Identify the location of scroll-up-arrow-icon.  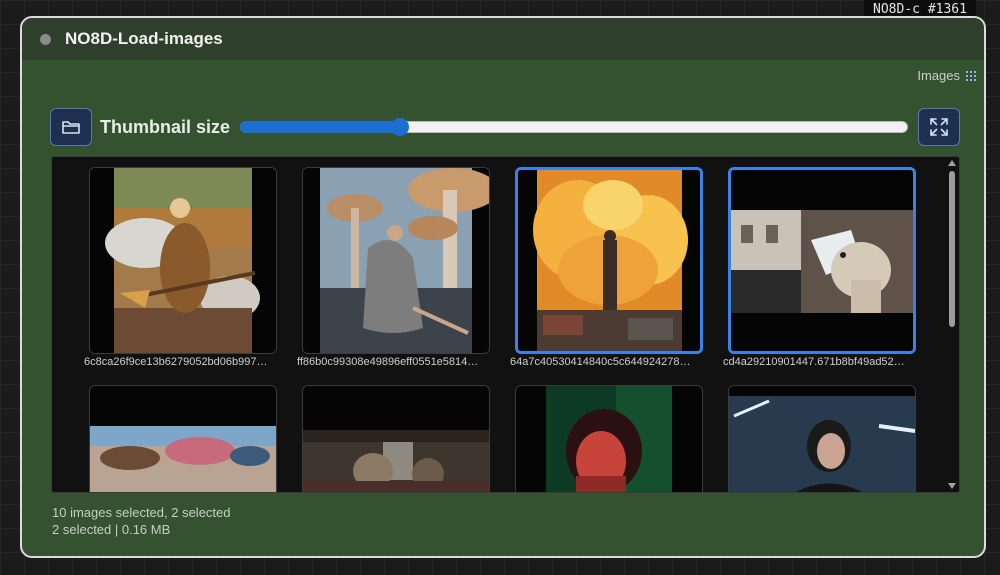
(952, 163).